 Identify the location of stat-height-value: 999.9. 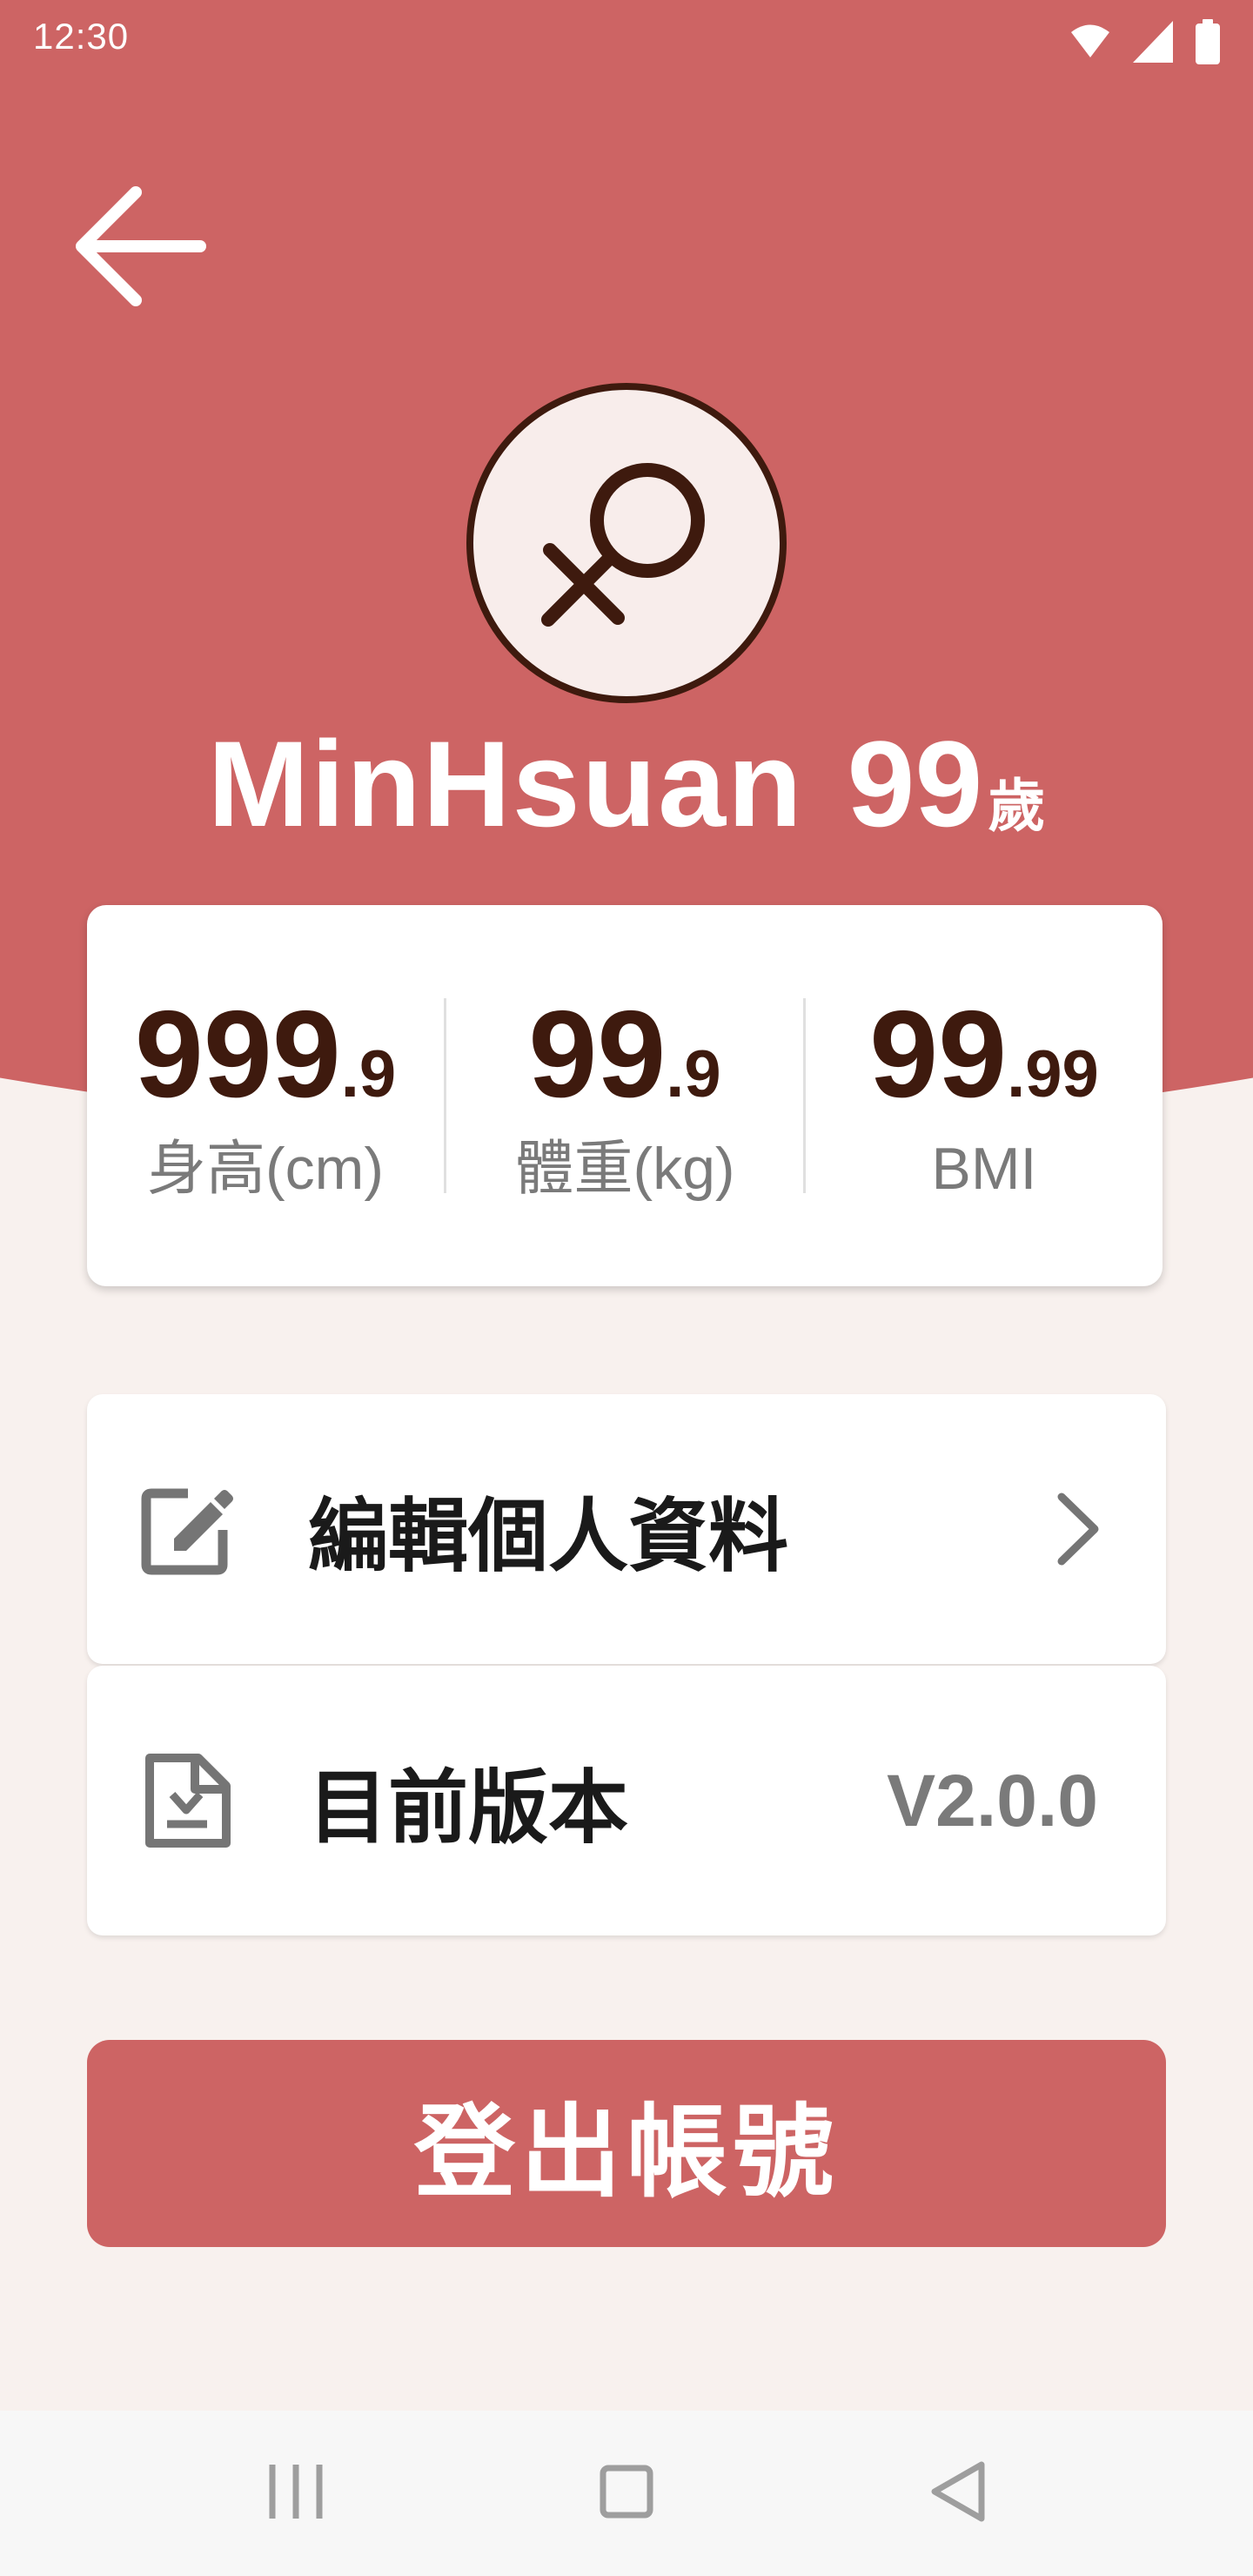
(265, 1055).